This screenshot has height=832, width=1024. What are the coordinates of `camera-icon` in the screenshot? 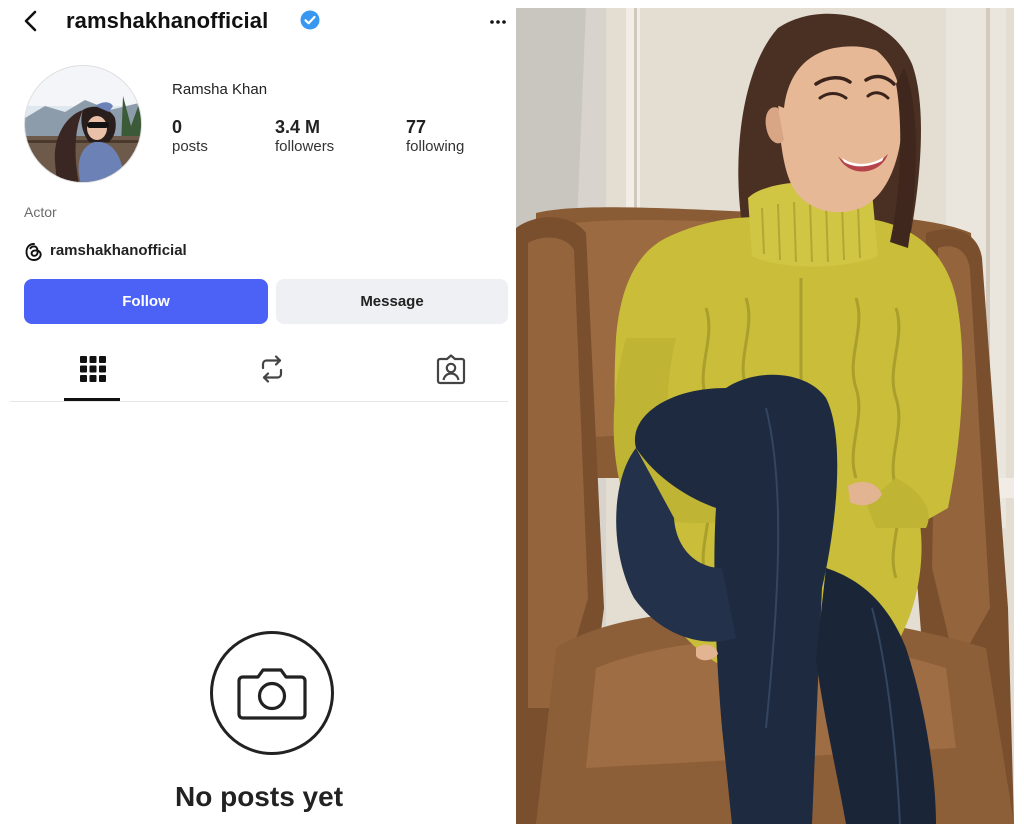 It's located at (272, 694).